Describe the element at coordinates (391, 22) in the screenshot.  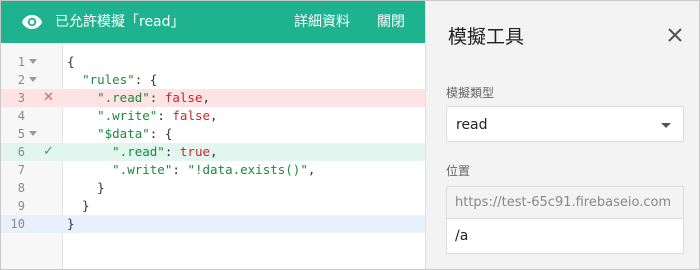
I see `close-banner-button: 關閉` at that location.